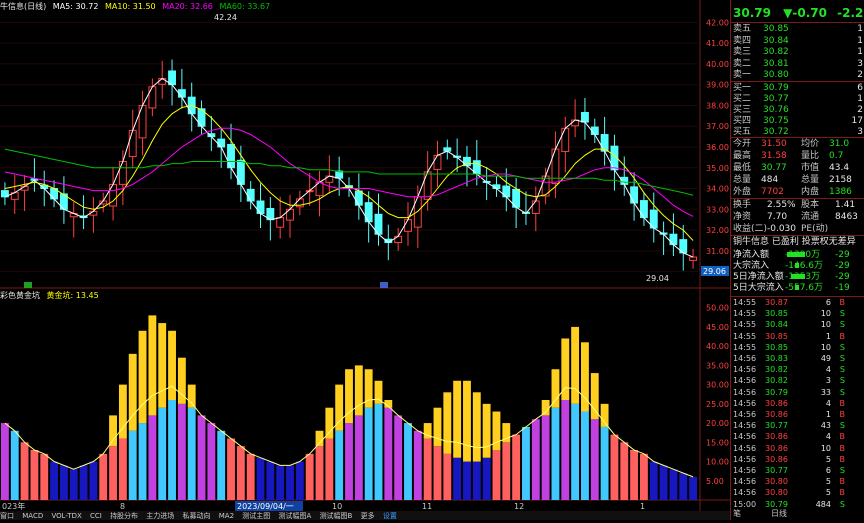 The height and width of the screenshot is (523, 864). Describe the element at coordinates (788, 156) in the screenshot. I see `stat-row: 最高 31.58 量比 0.7` at that location.